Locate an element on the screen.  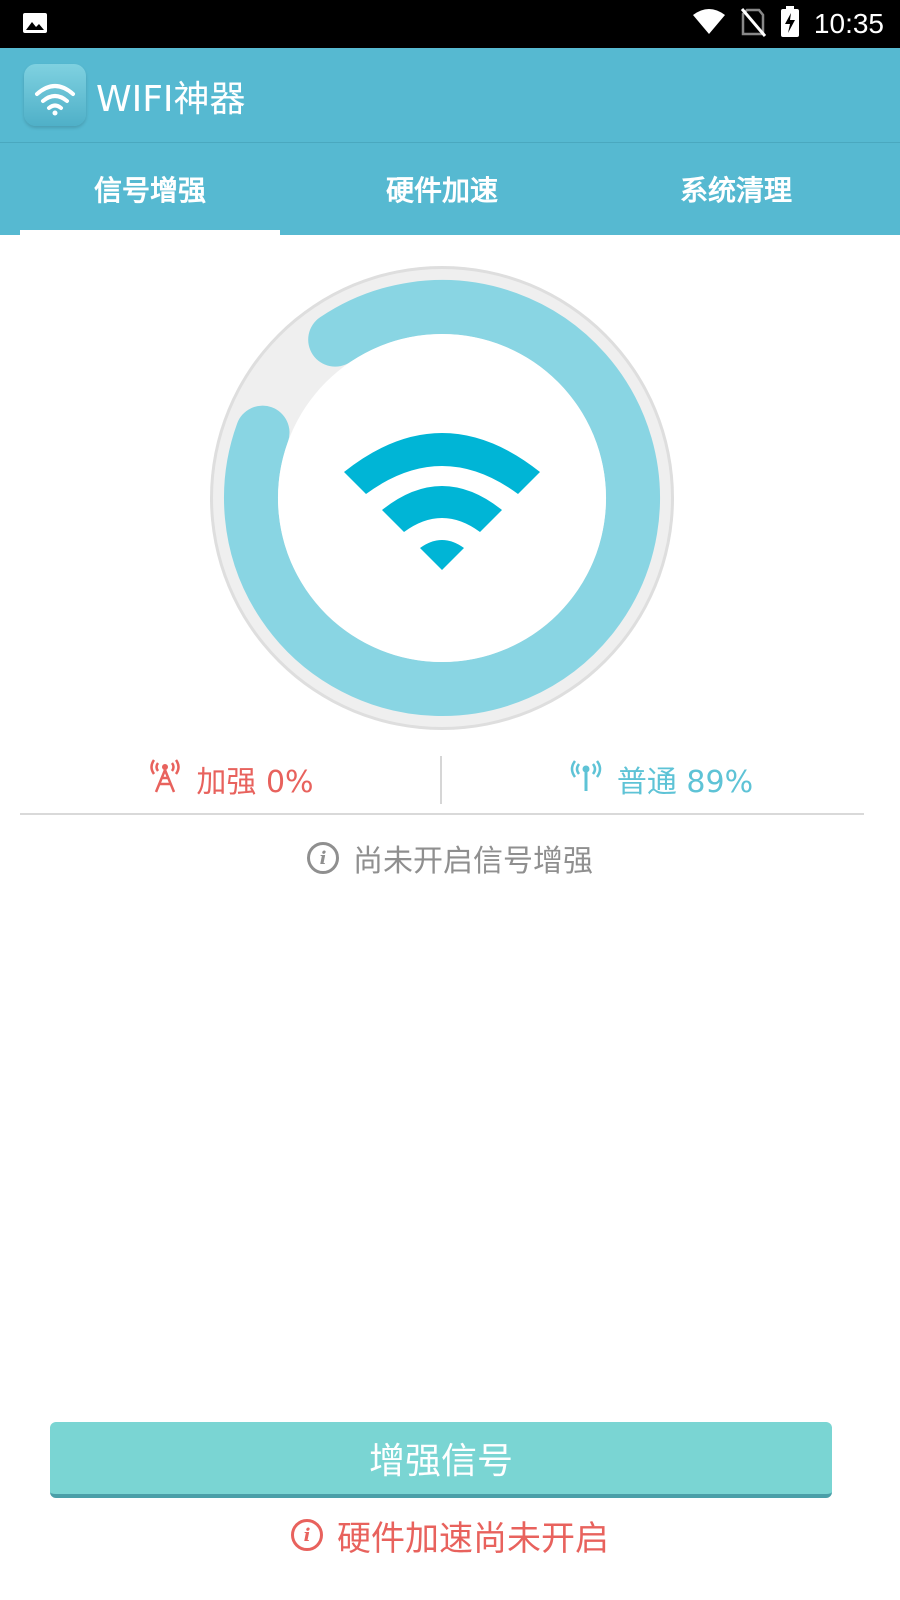
tab-bar: 信号增强 硬件加速 系统清理 is located at coordinates (450, 189).